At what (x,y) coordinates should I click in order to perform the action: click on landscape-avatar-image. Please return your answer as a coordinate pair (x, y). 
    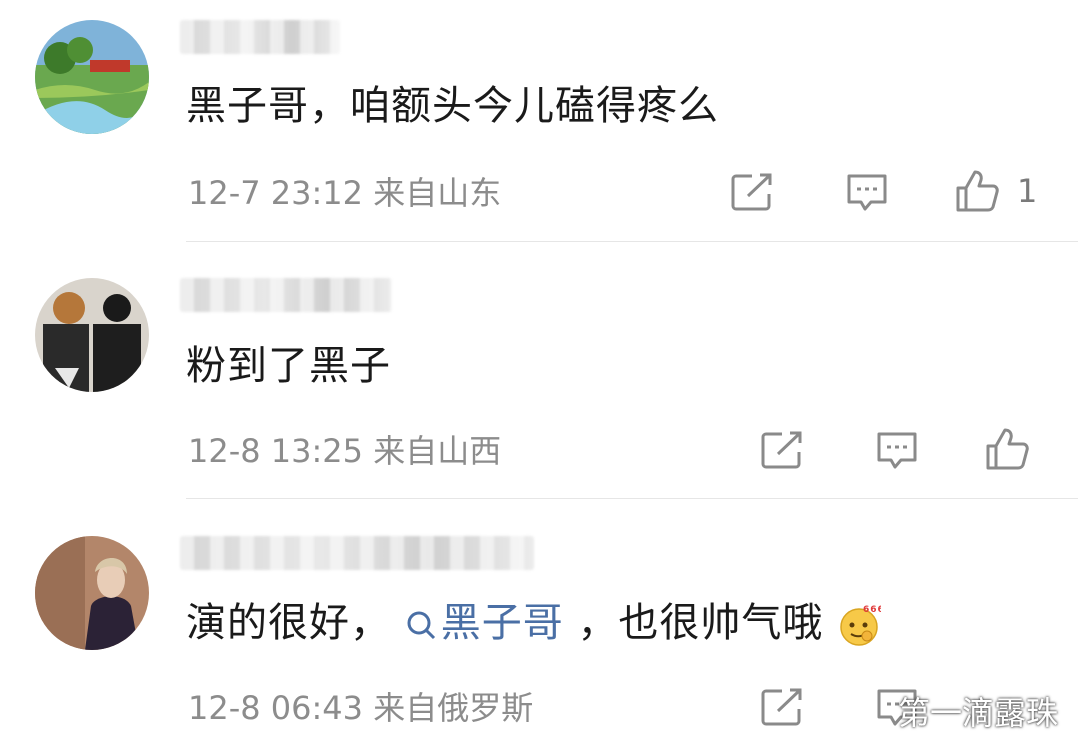
    Looking at the image, I should click on (92, 77).